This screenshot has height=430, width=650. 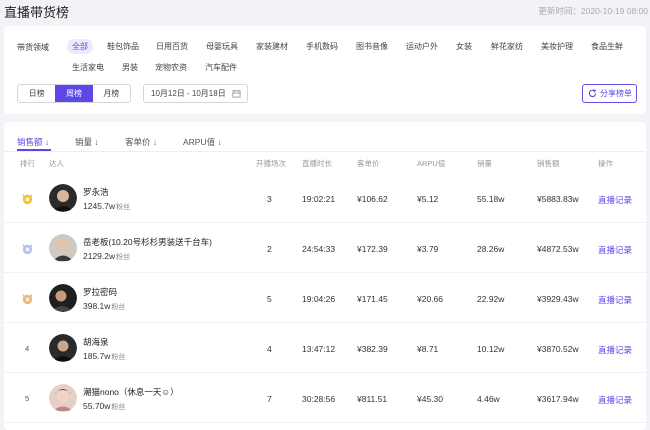 I want to click on category-books-media: 图书音像, so click(x=372, y=46).